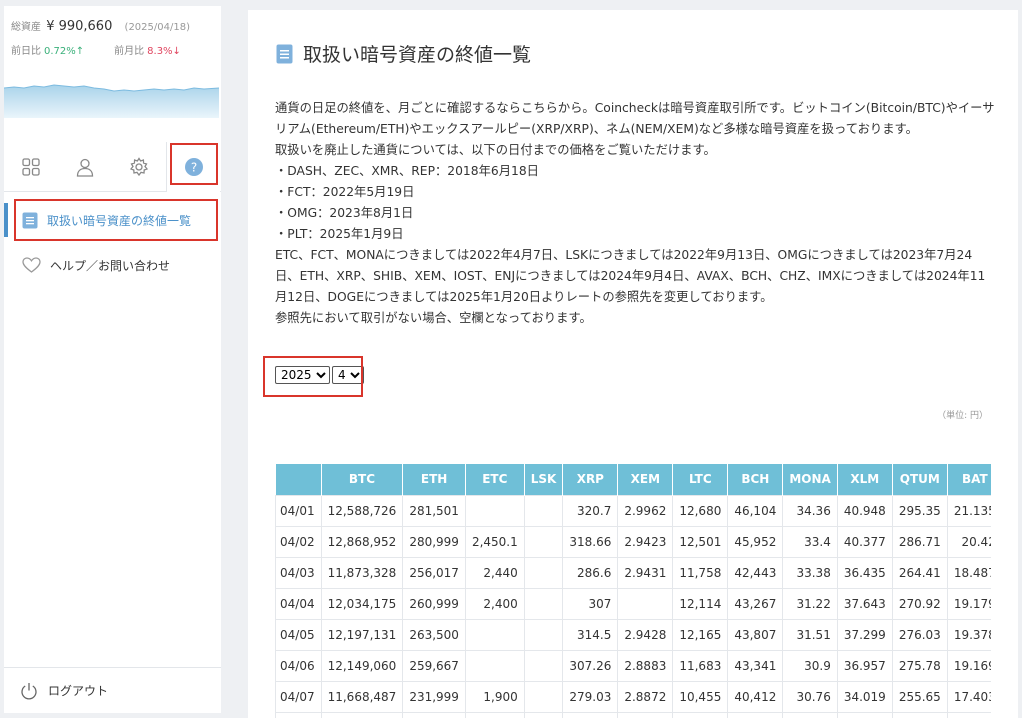 The height and width of the screenshot is (718, 1022). What do you see at coordinates (590, 665) in the screenshot?
I see `price-cell: 307.26` at bounding box center [590, 665].